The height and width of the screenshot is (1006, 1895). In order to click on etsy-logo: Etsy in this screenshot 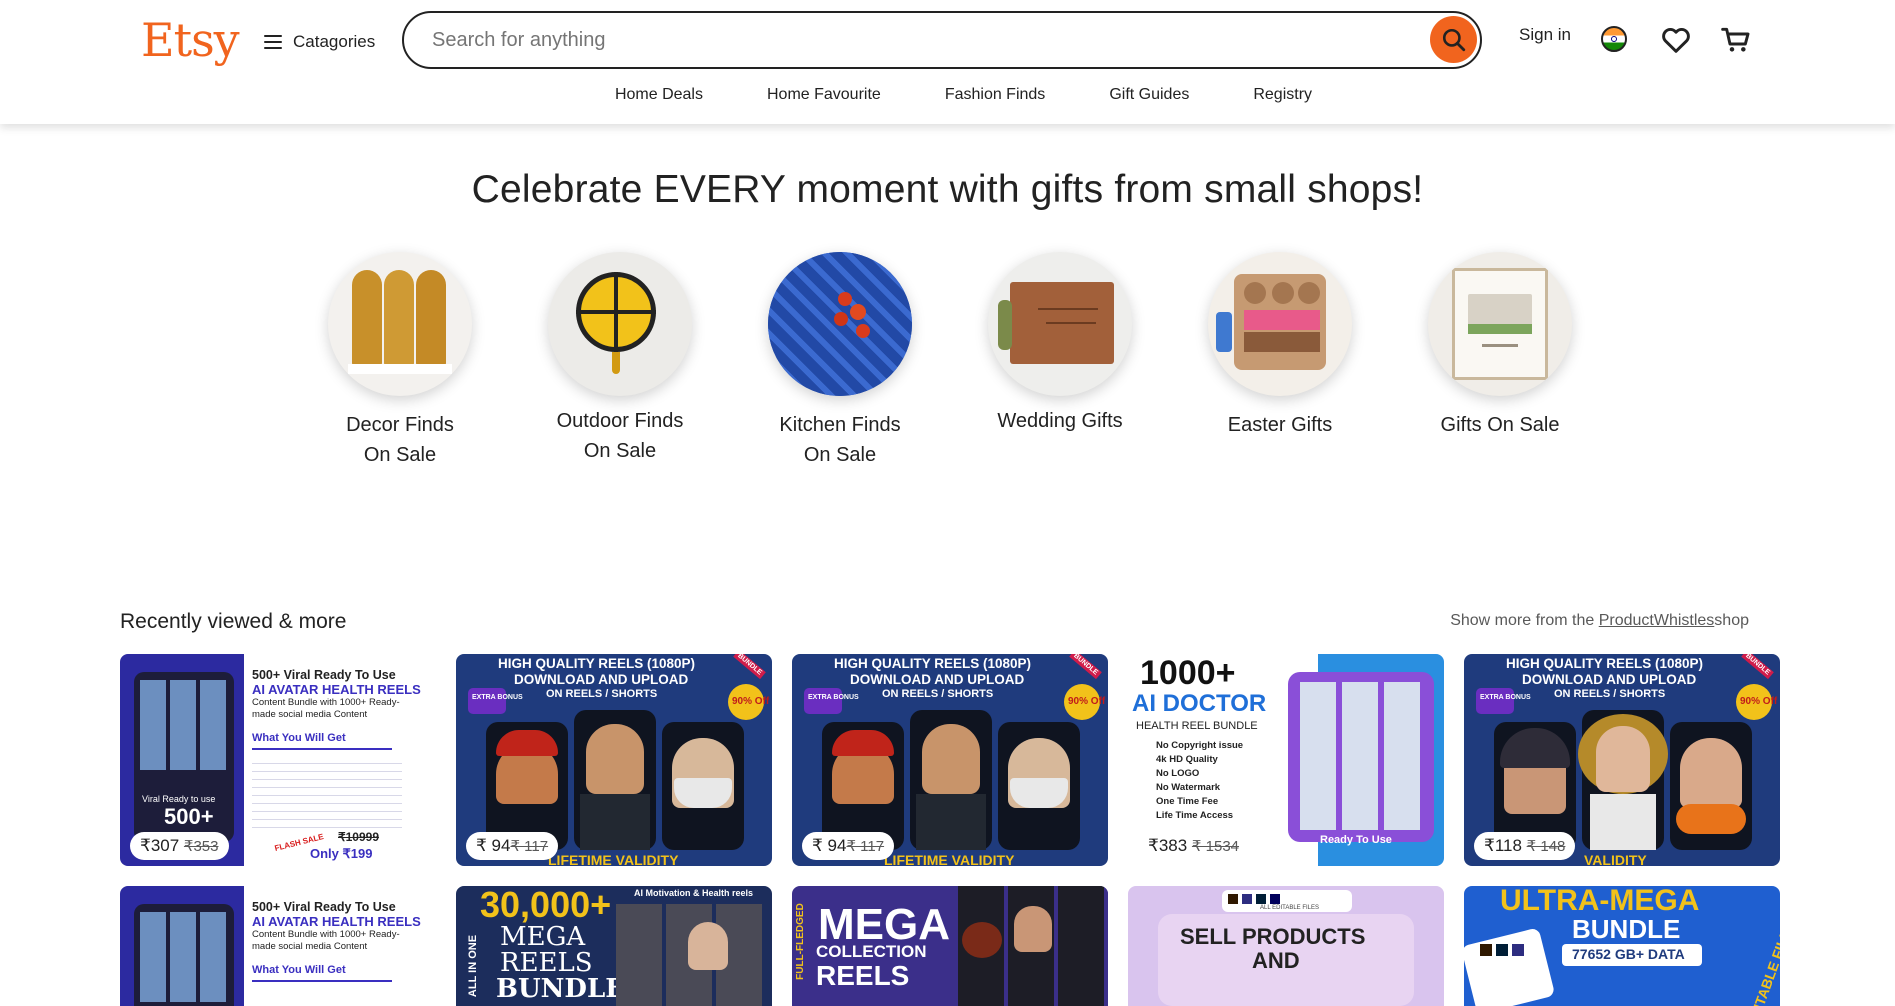, I will do `click(190, 40)`.